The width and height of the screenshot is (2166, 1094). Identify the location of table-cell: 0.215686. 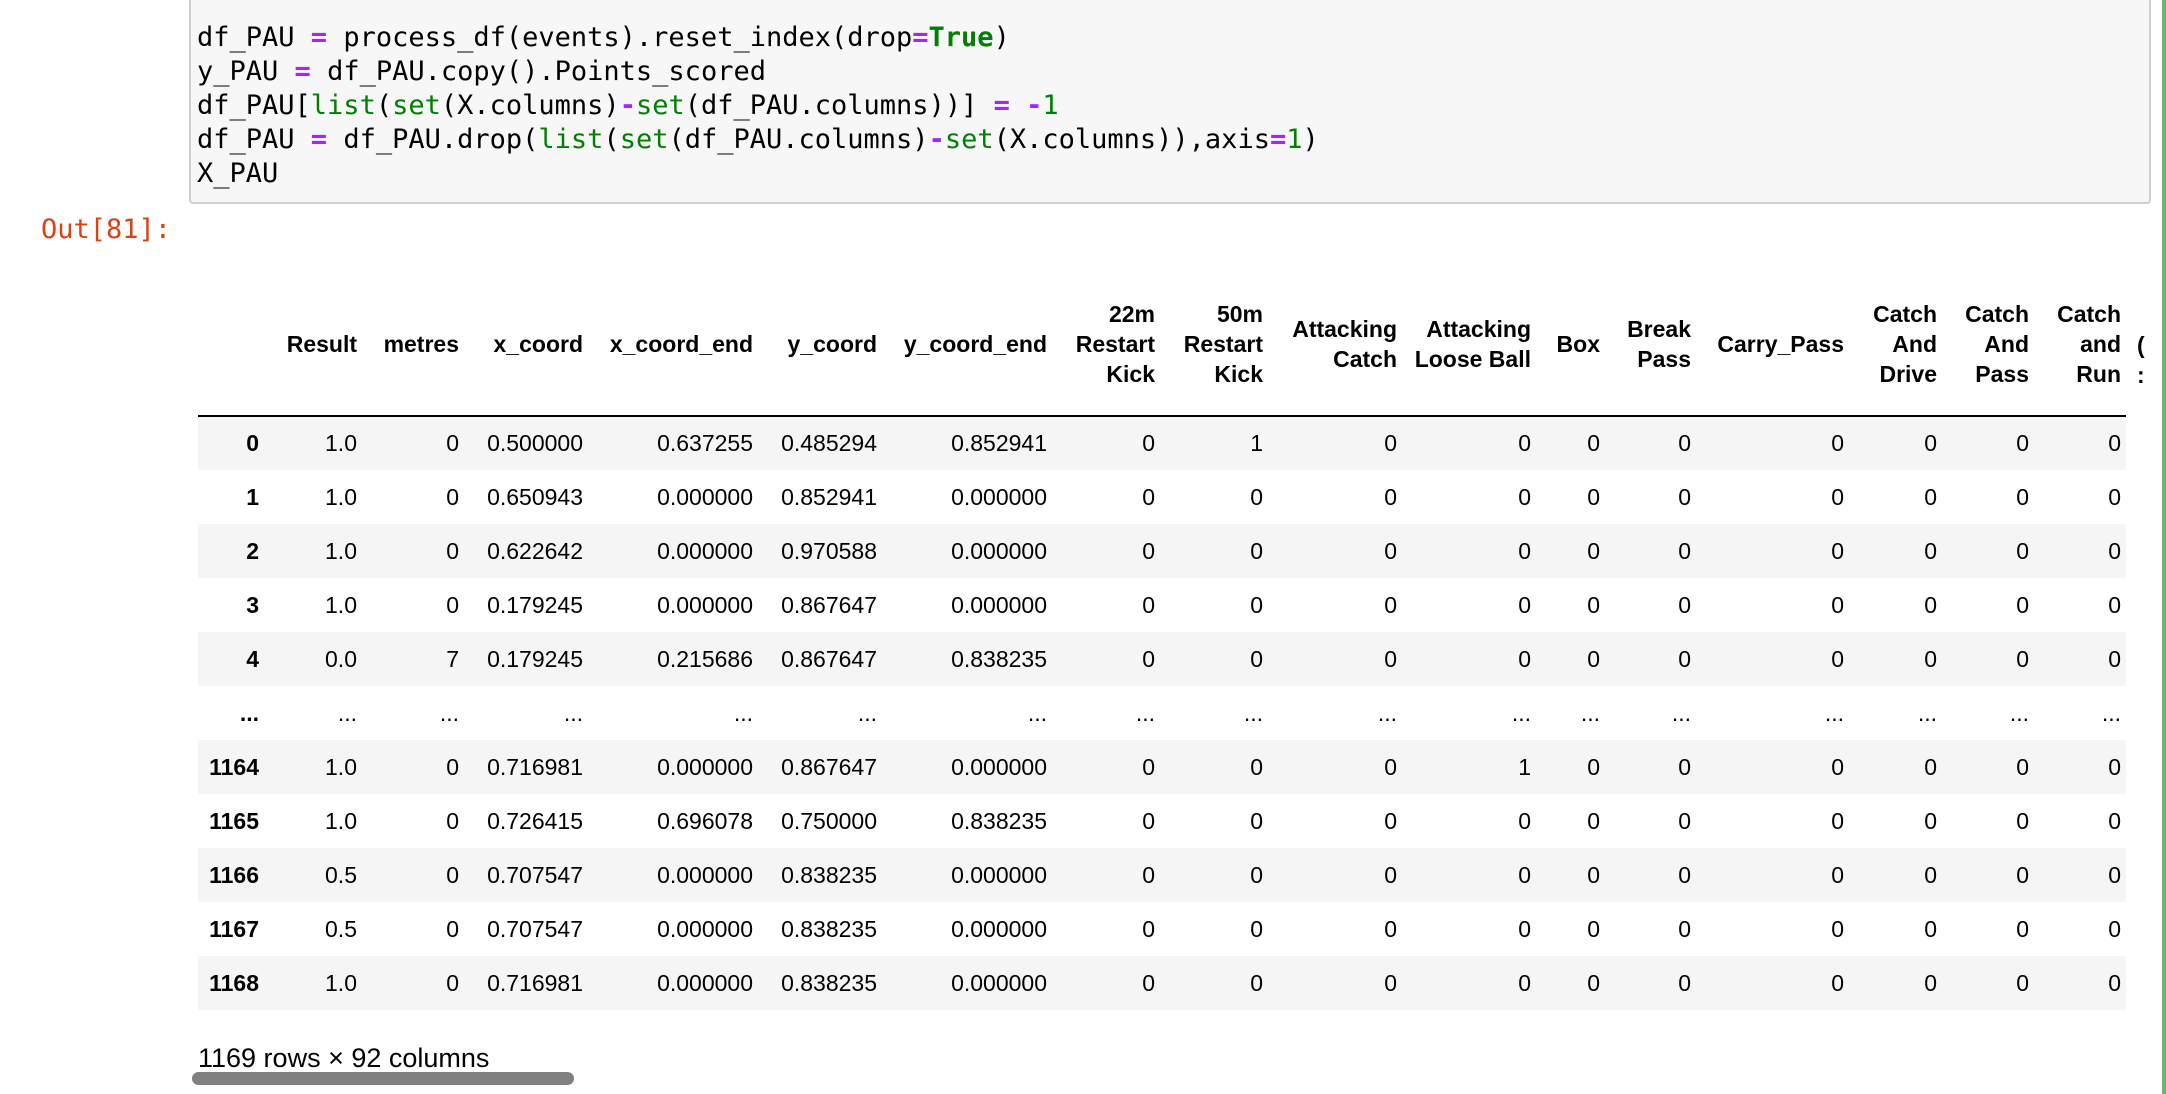
(705, 658).